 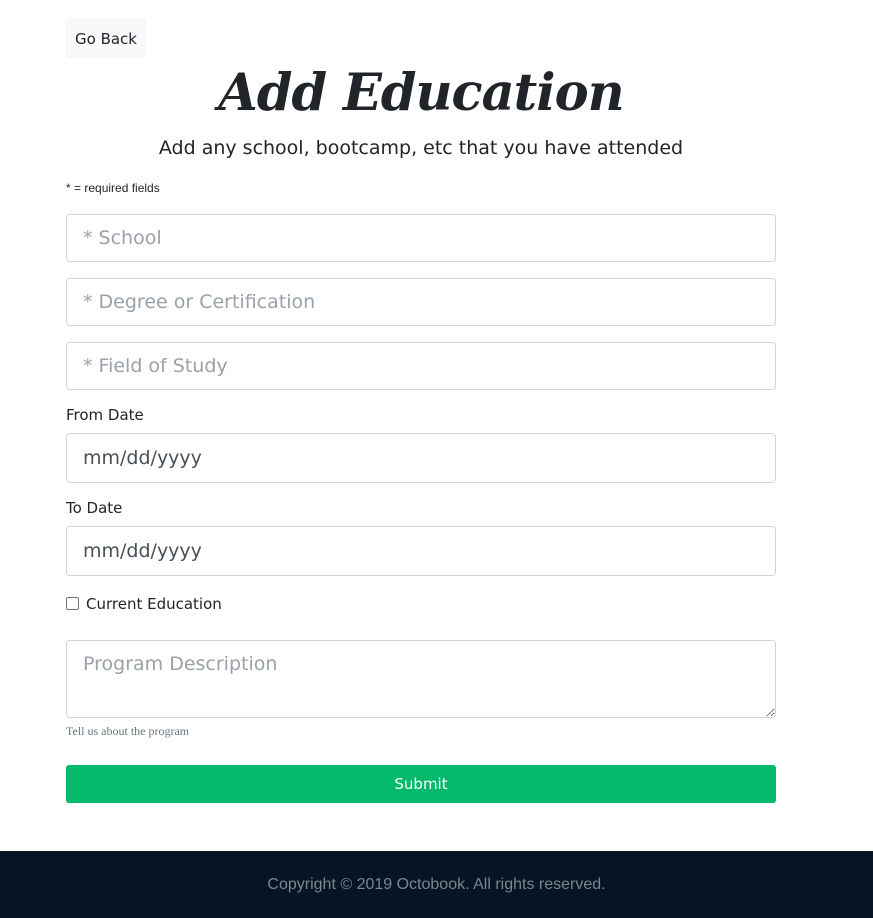 What do you see at coordinates (421, 458) in the screenshot?
I see `from-date-input: mm/dd/yyyy` at bounding box center [421, 458].